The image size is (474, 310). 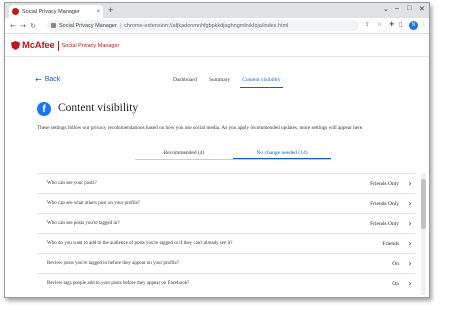 I want to click on subtab-recommended: Recommended (4), so click(x=184, y=153).